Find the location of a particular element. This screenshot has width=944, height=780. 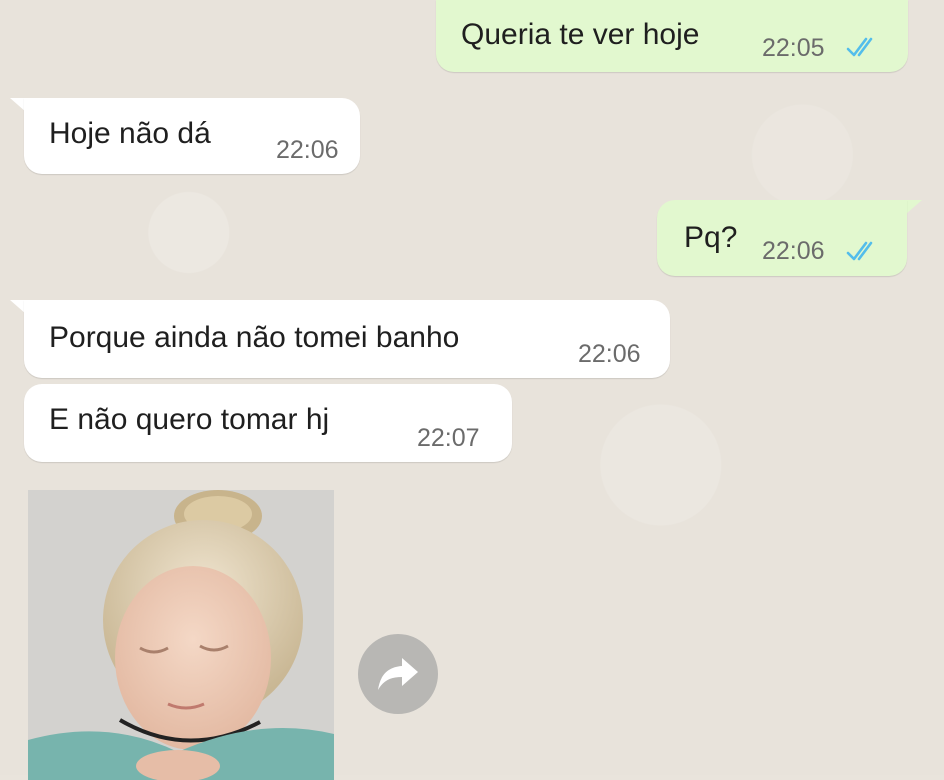

message-text: Porque ainda não tomei banho is located at coordinates (254, 337).